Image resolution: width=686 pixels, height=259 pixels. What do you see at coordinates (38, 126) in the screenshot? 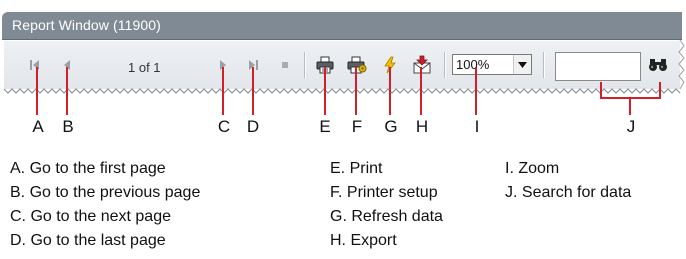
I see `marker-a: A` at bounding box center [38, 126].